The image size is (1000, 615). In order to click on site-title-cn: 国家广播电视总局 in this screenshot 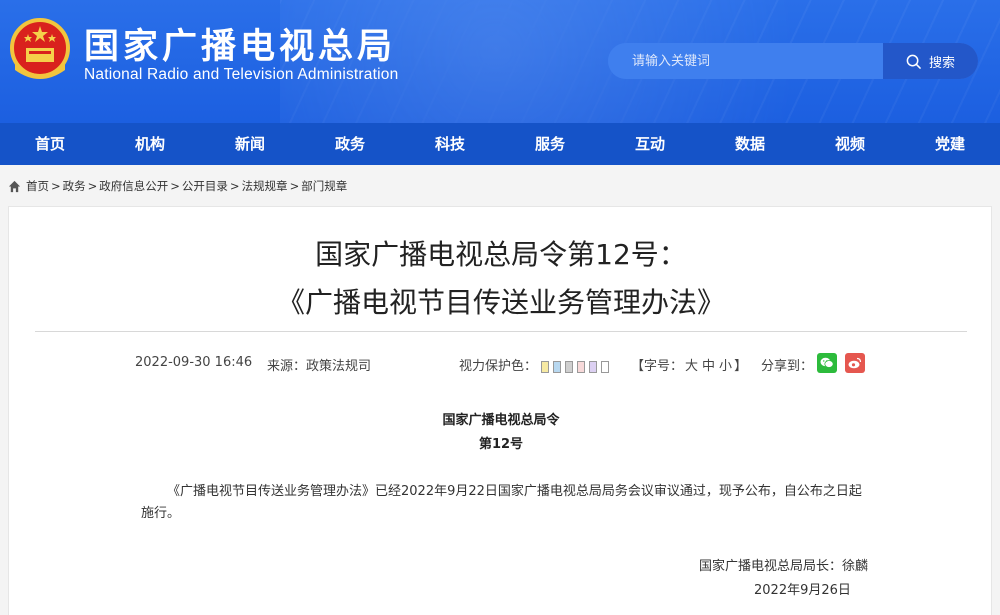, I will do `click(240, 47)`.